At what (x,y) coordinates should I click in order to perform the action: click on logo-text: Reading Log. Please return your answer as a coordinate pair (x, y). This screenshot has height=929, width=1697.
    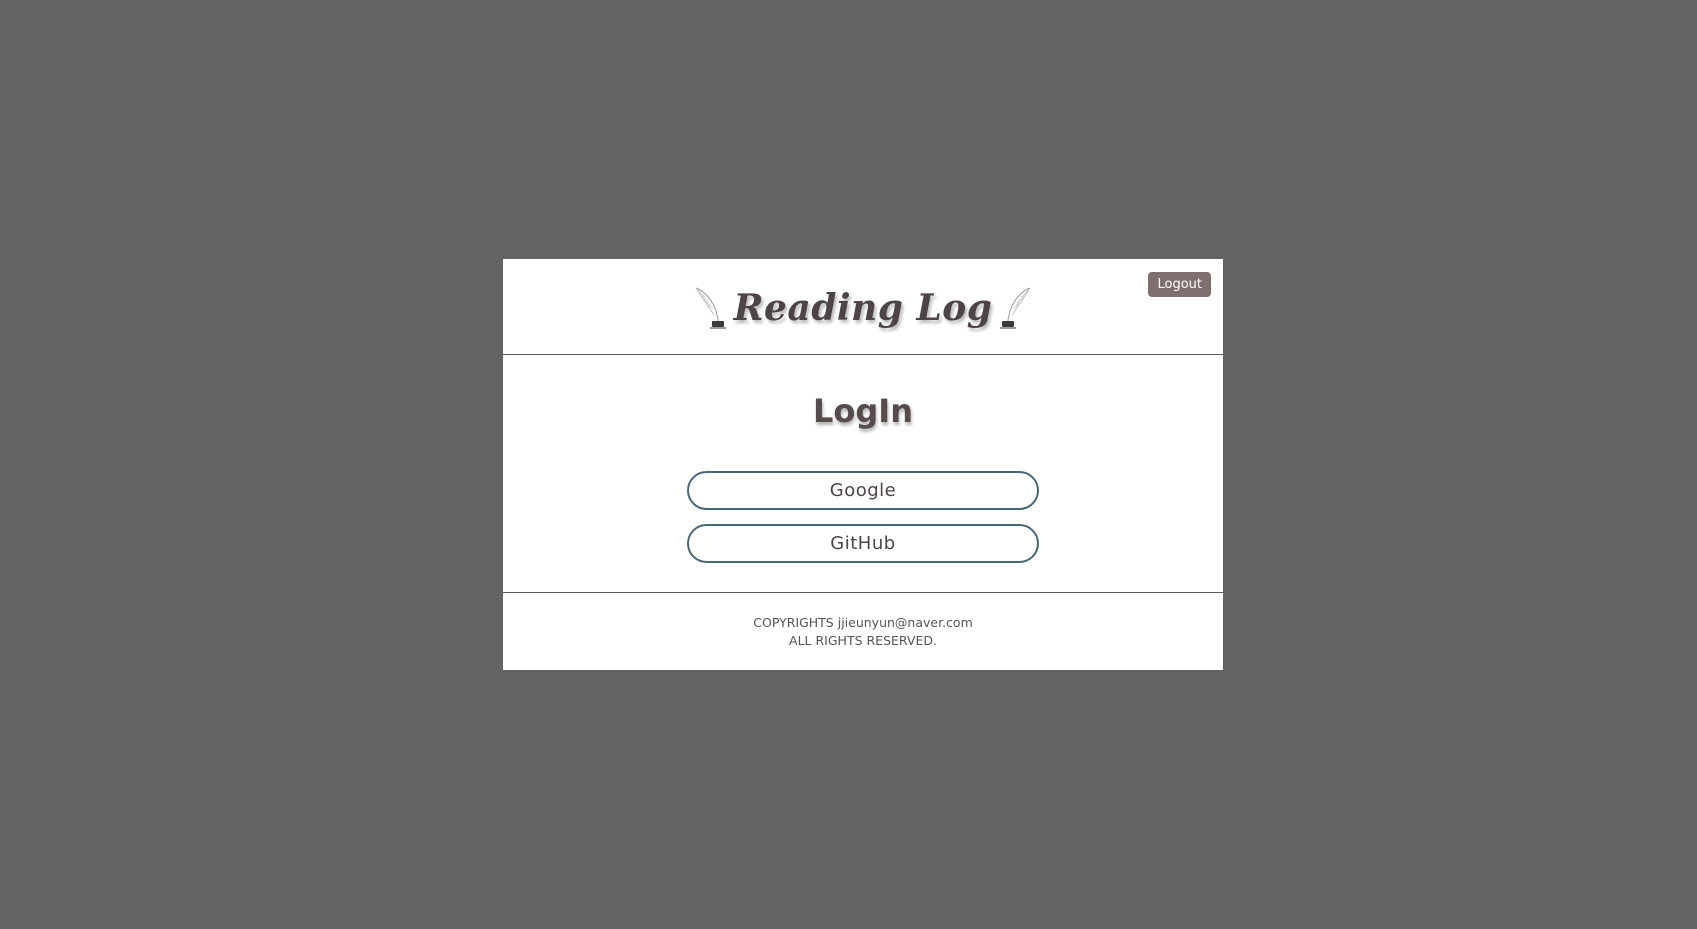
    Looking at the image, I should click on (863, 307).